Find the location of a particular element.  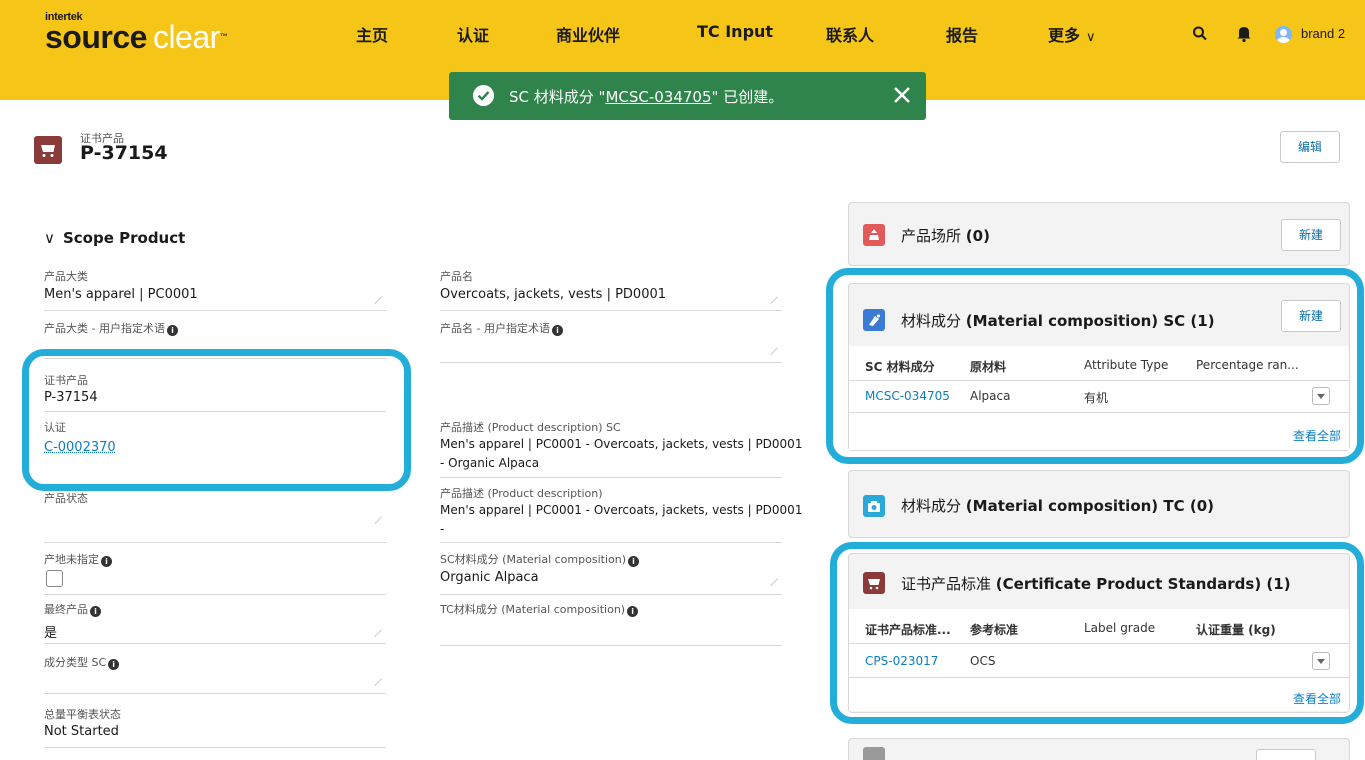

field-label-comp-type: 成分类型 SC i is located at coordinates (81, 662).